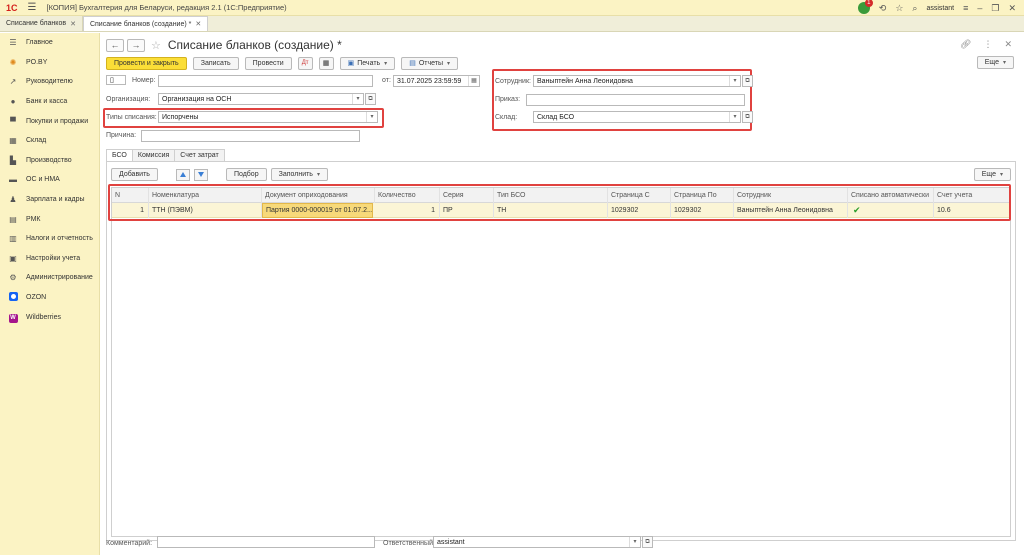 This screenshot has width=1024, height=555. Describe the element at coordinates (883, 8) in the screenshot. I see `history-icon: ⟲` at that location.